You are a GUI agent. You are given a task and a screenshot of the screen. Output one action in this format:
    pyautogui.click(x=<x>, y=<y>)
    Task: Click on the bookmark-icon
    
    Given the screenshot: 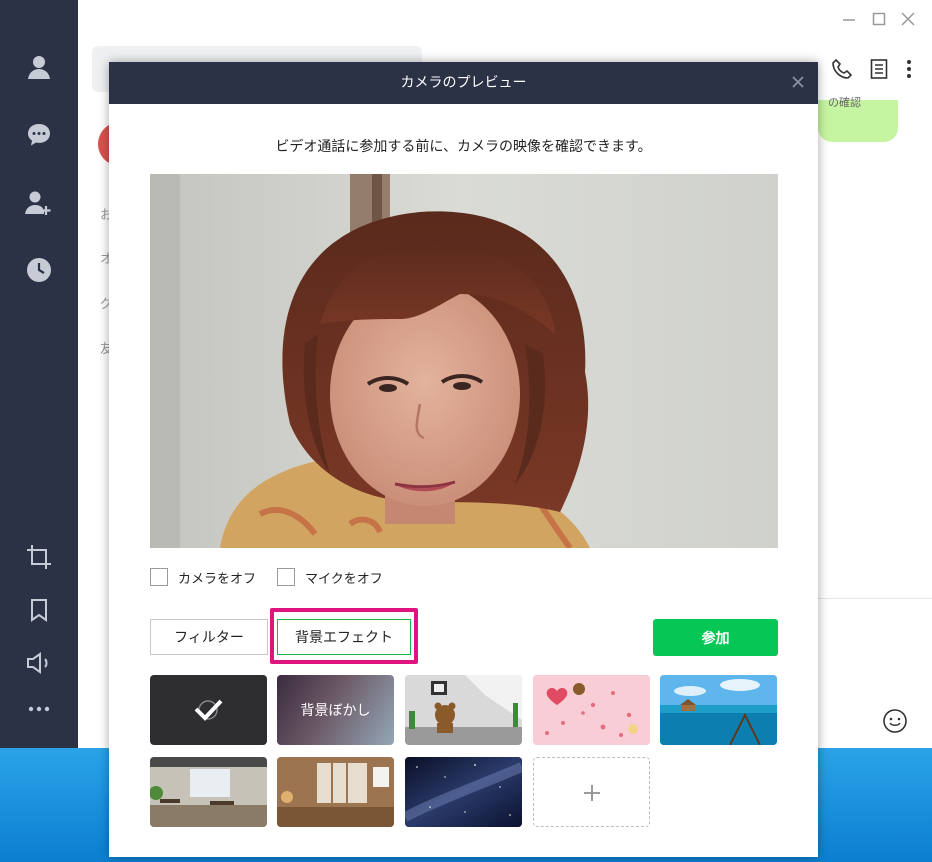 What is the action you would take?
    pyautogui.click(x=39, y=610)
    